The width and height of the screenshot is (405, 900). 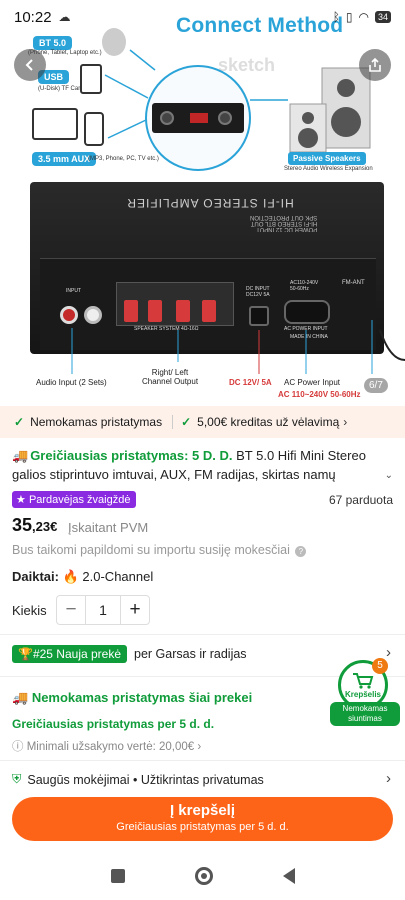 What do you see at coordinates (268, 422) in the screenshot?
I see `late-credit-text: 5,00€ kreditas už vėlavimą` at bounding box center [268, 422].